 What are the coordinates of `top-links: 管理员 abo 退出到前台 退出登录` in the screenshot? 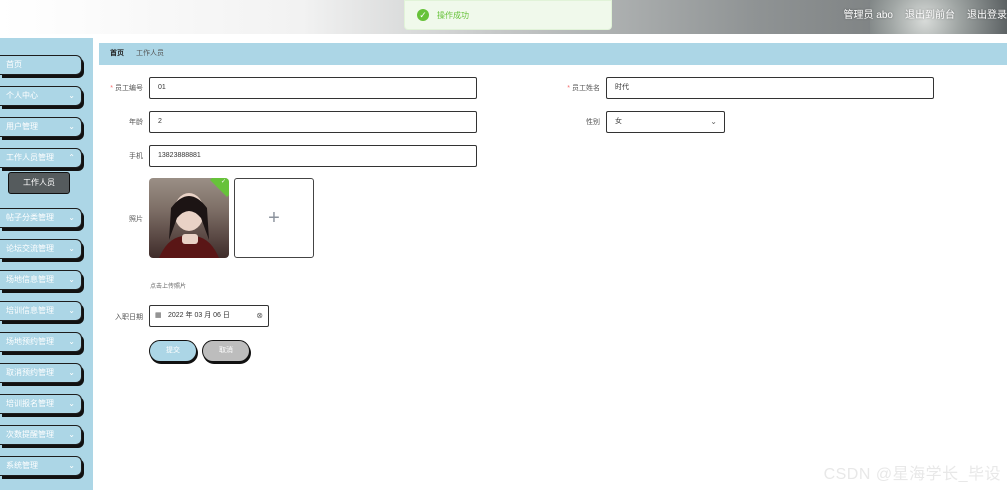 It's located at (925, 13).